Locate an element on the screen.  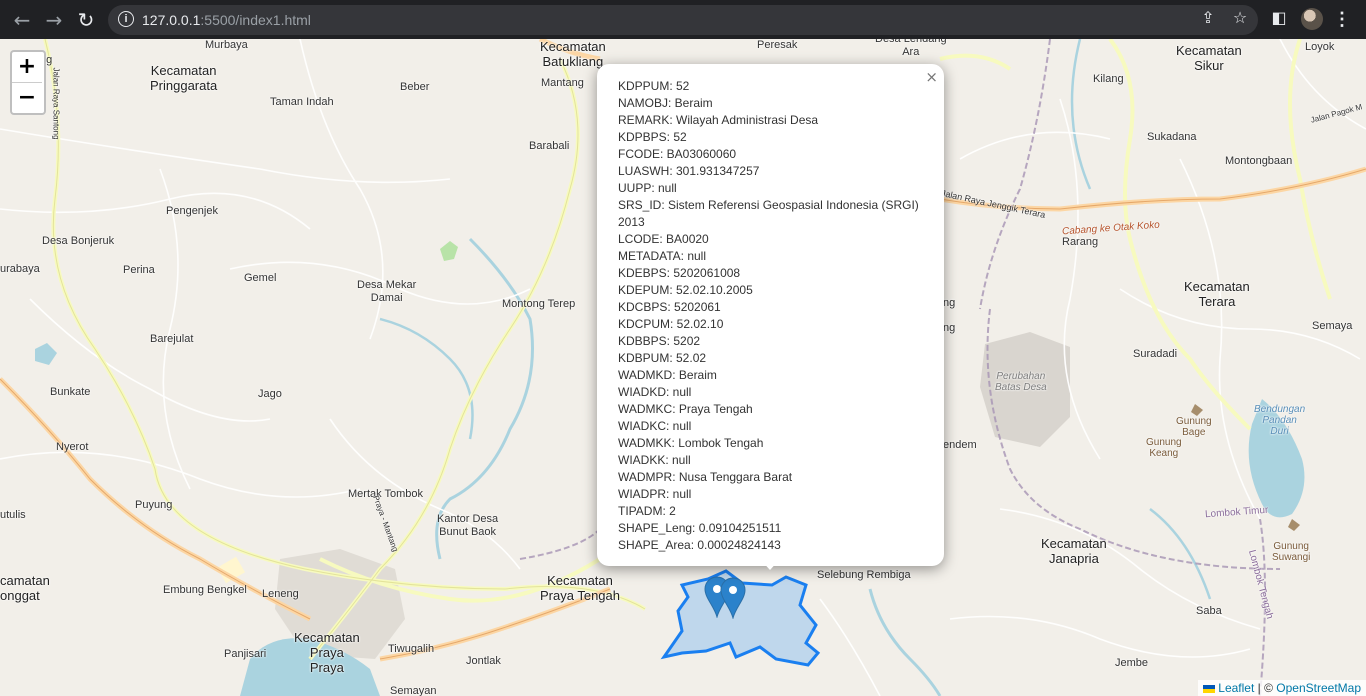
popup-field: LCODE: BA0020 is located at coordinates (663, 239).